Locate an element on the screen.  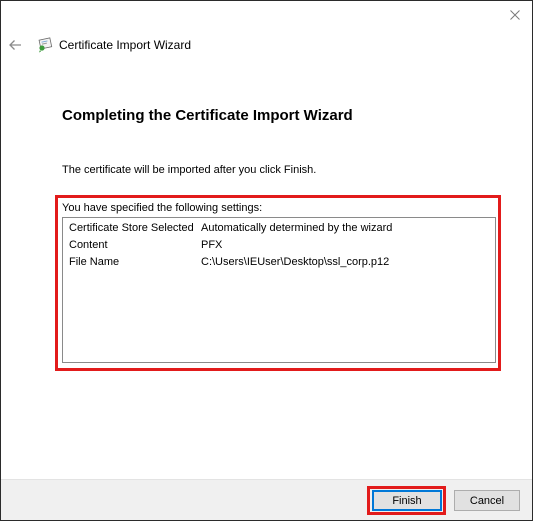
settings-key: Content is located at coordinates (88, 245).